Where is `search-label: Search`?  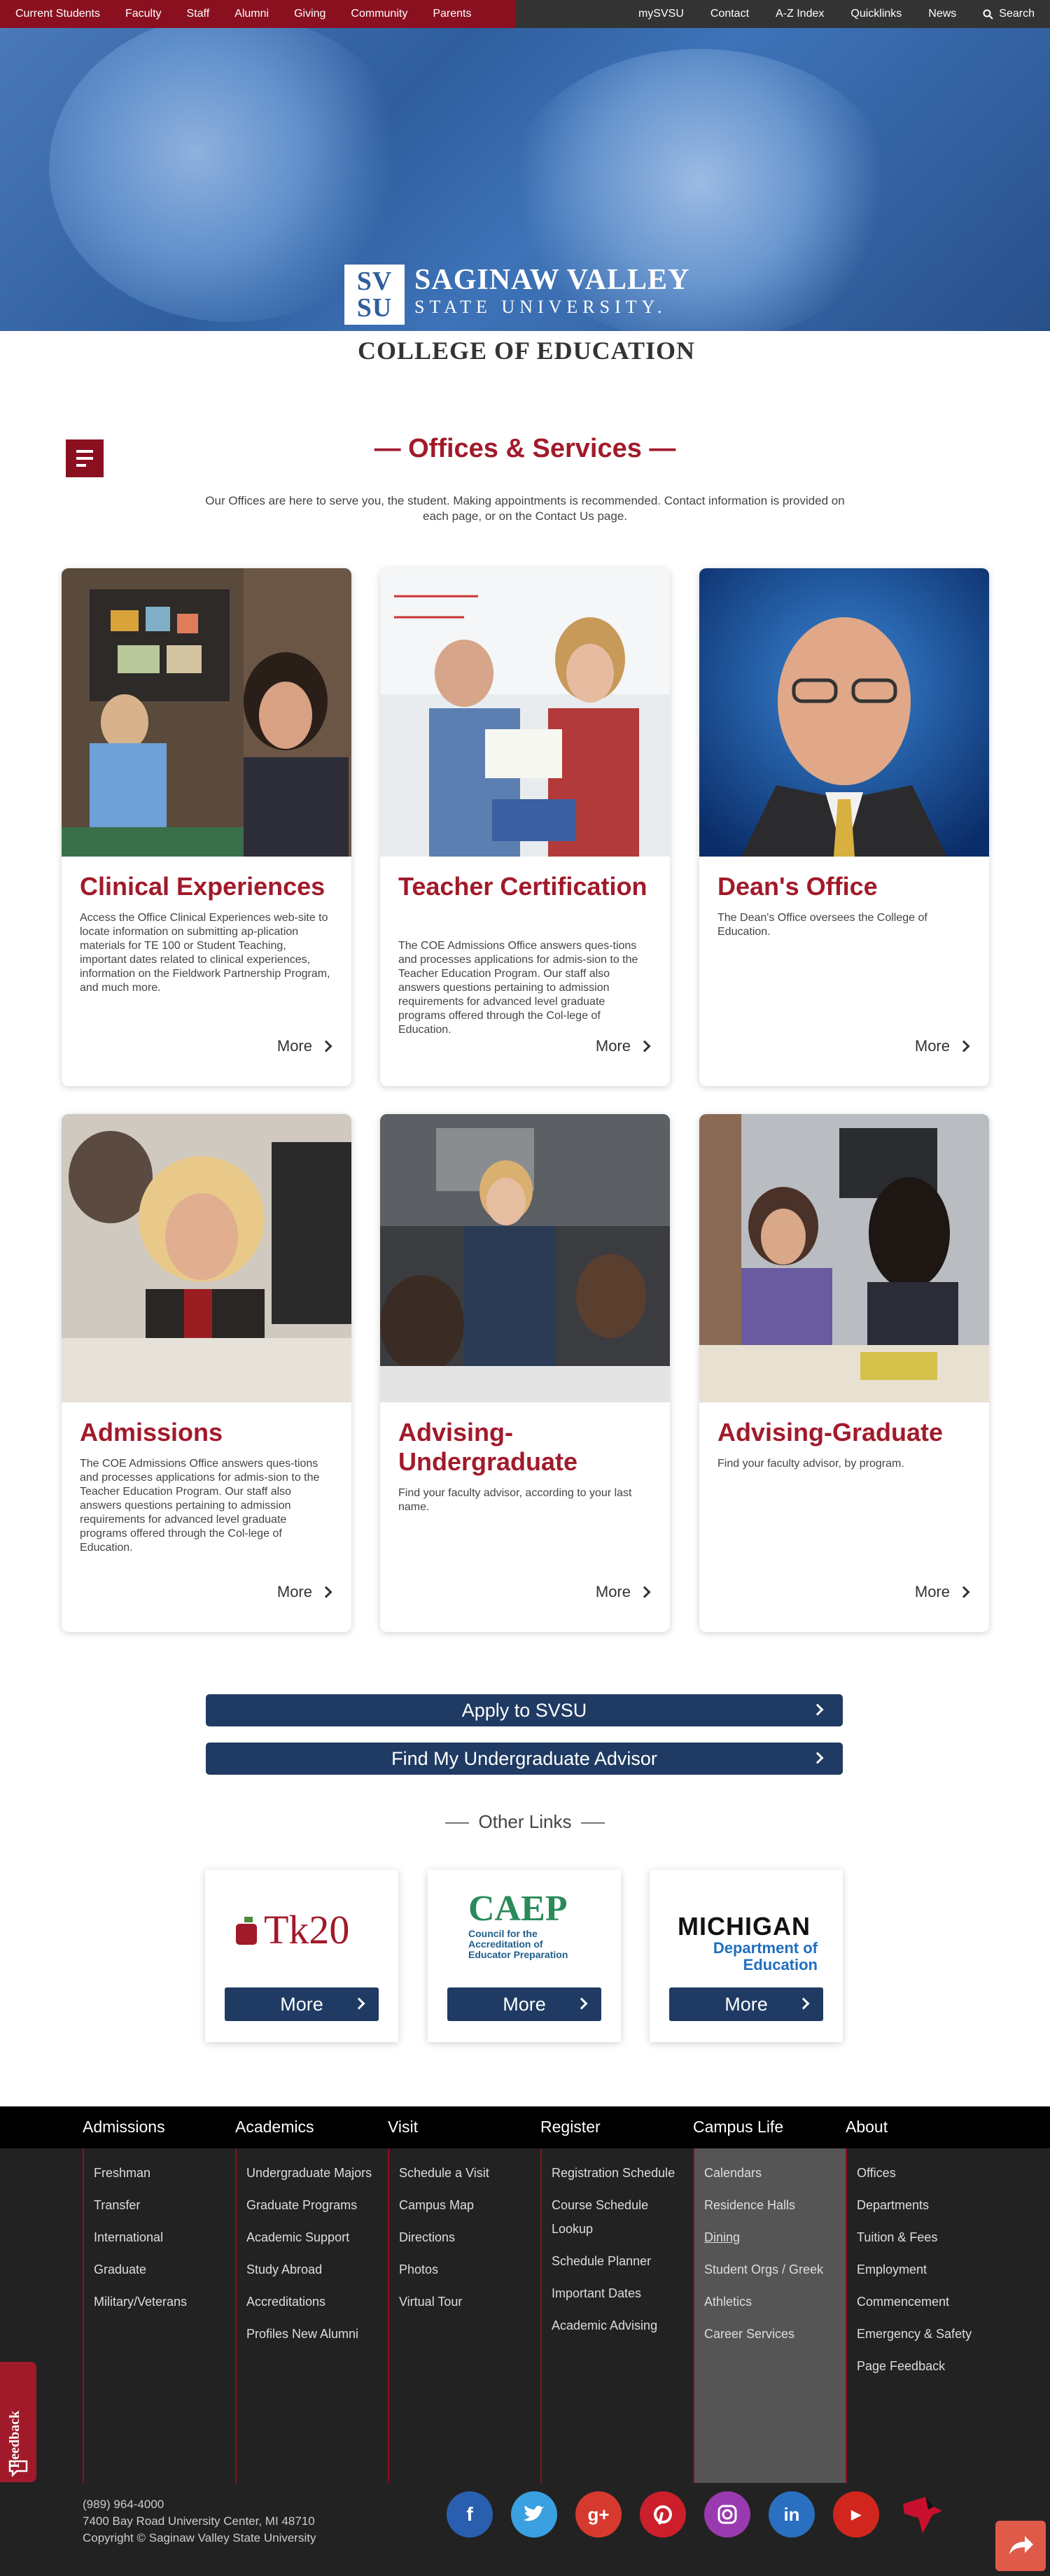 search-label: Search is located at coordinates (1017, 14).